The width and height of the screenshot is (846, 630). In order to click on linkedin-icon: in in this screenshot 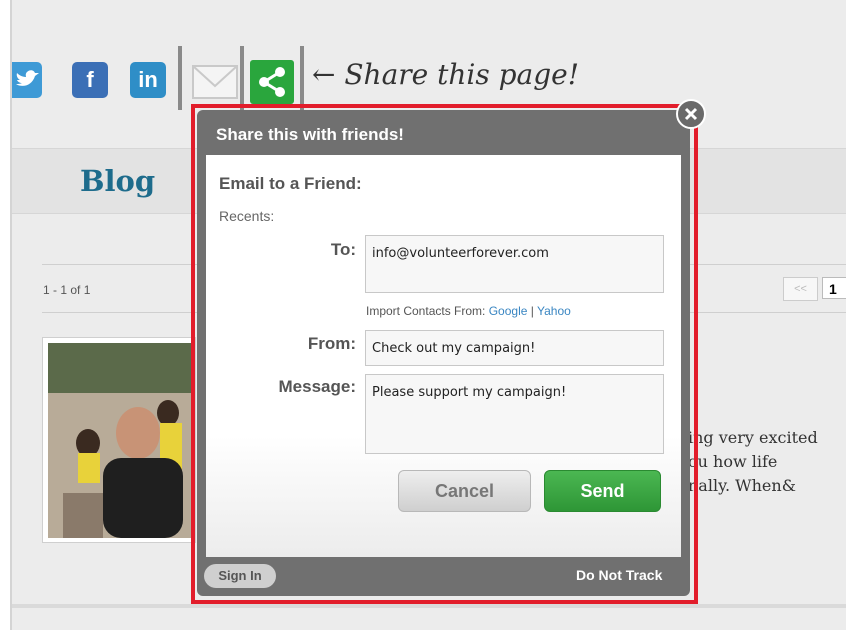, I will do `click(148, 80)`.